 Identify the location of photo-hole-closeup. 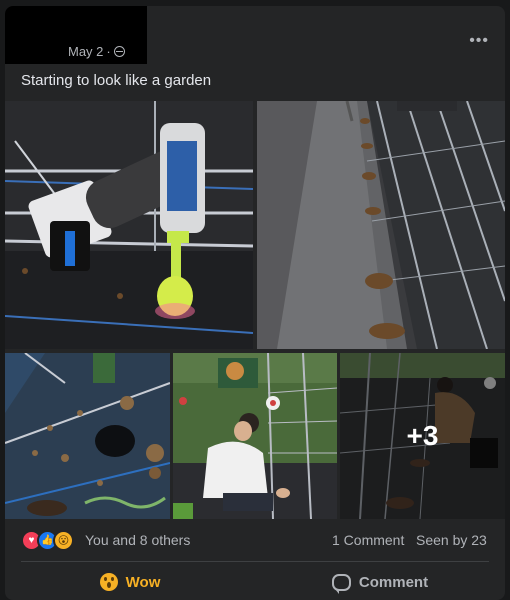
(87, 436).